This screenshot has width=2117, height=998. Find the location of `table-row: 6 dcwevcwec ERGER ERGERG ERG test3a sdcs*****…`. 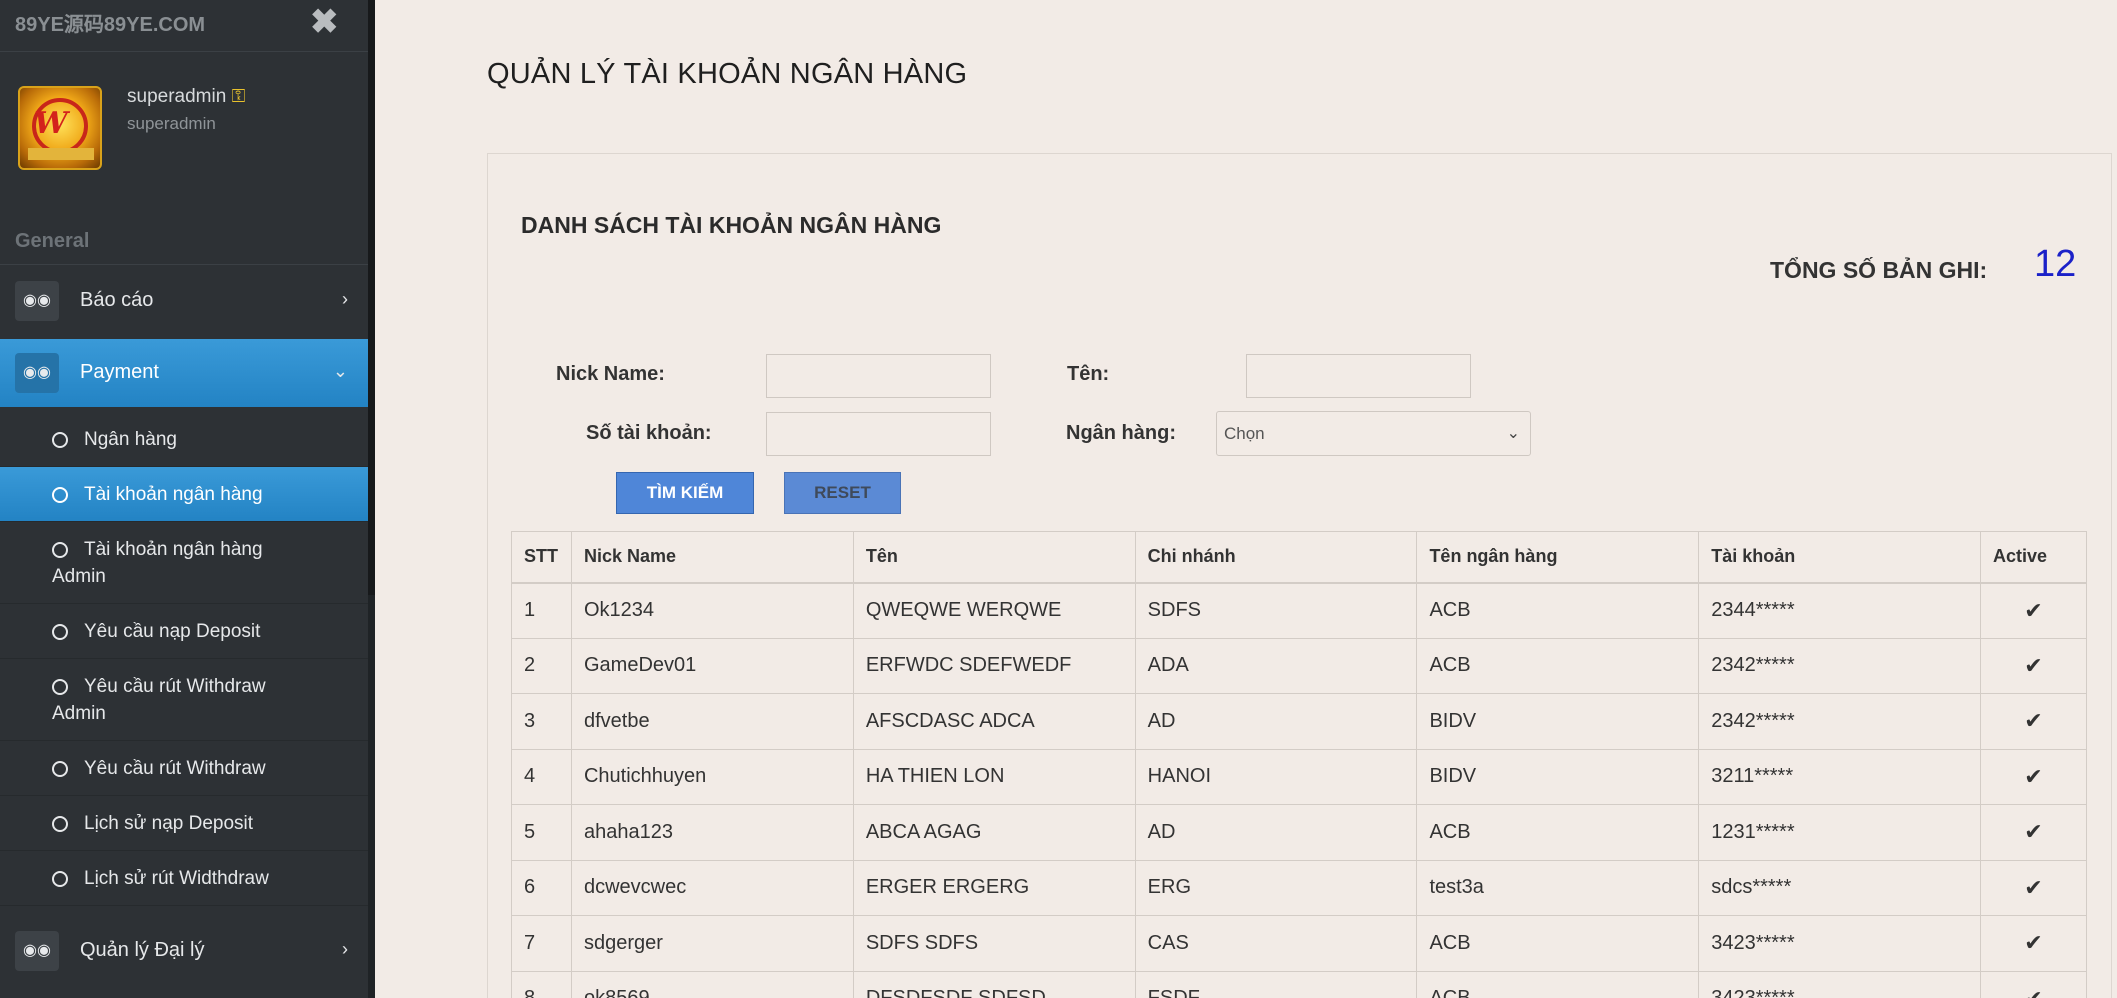

table-row: 6 dcwevcwec ERGER ERGERG ERG test3a sdcs*****… is located at coordinates (1299, 887).